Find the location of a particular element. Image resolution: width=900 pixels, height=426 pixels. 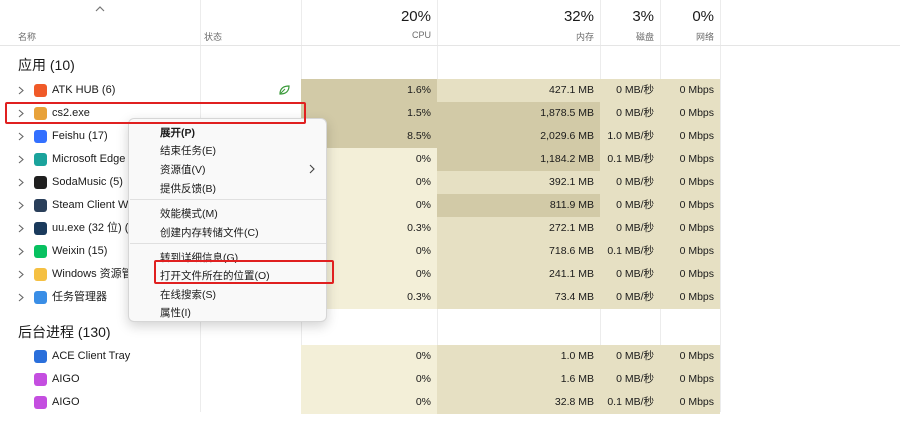

memory-cell: 811.9 MB is located at coordinates (518, 205).